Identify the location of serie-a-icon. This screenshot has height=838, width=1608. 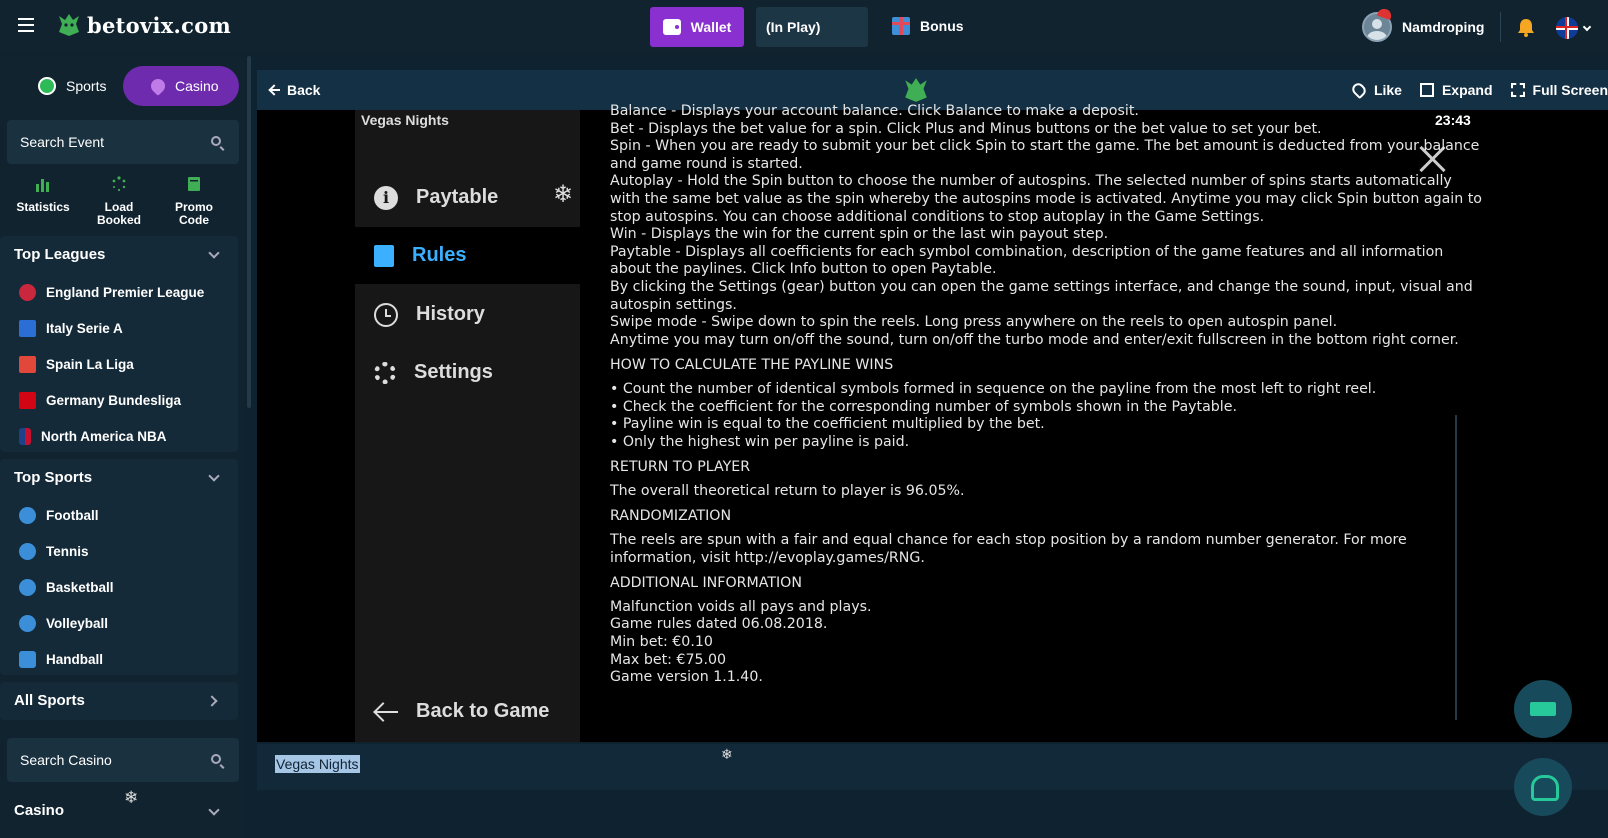
(27, 328).